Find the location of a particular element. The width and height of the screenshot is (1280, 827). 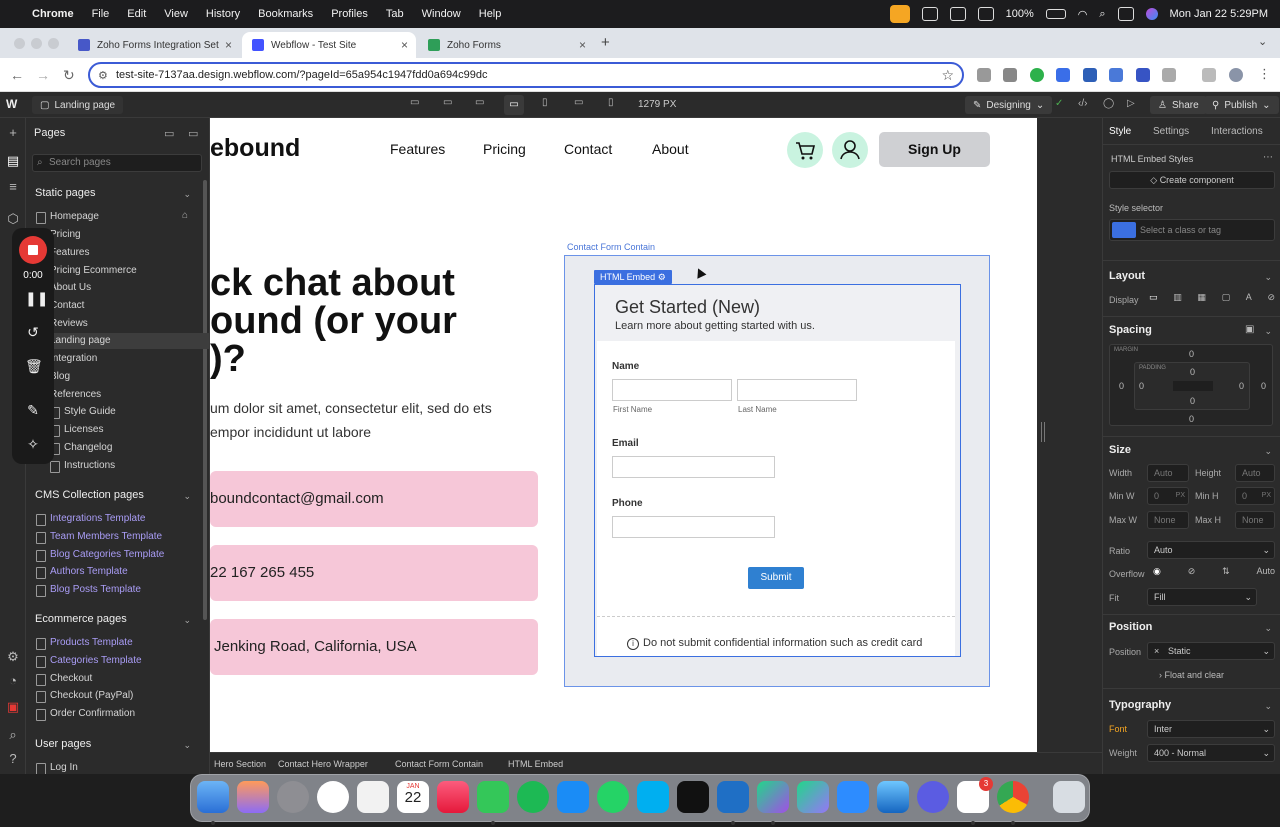

padding-left: 0 is located at coordinates (1141, 386).